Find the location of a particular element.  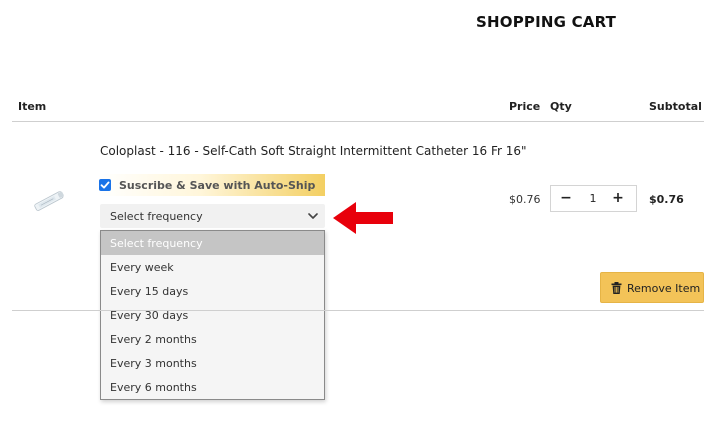

row-divider is located at coordinates (358, 310).